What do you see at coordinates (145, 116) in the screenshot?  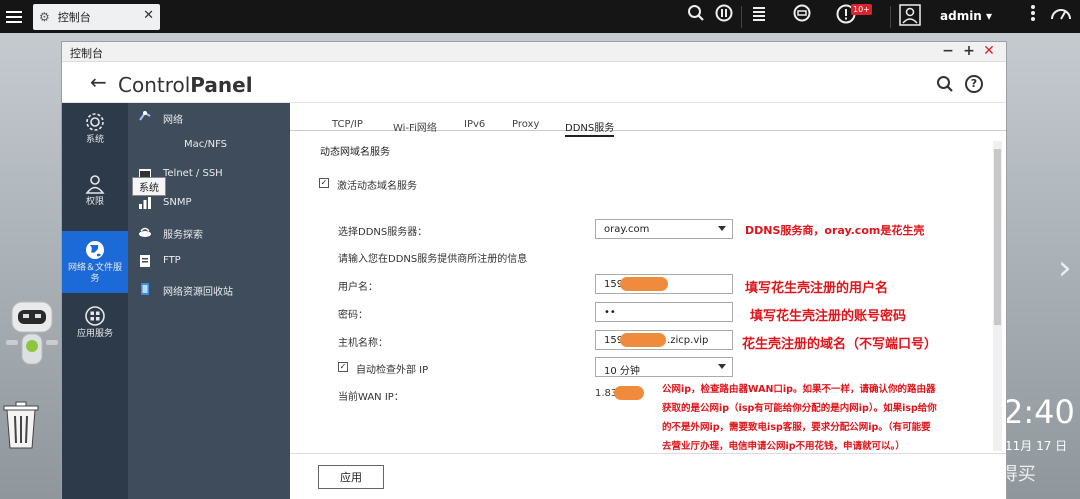 I see `network-icon` at bounding box center [145, 116].